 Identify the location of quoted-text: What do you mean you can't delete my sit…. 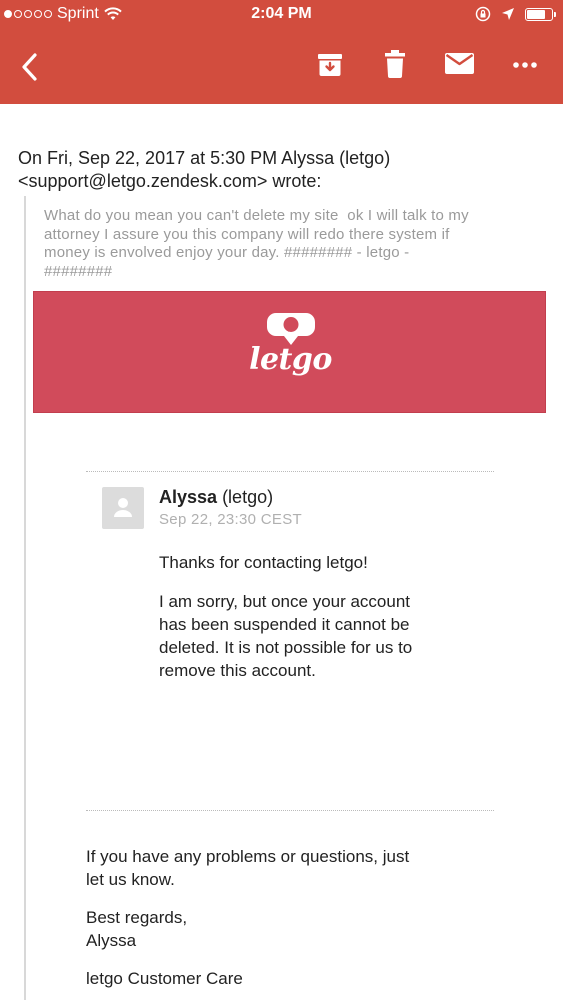
(294, 244).